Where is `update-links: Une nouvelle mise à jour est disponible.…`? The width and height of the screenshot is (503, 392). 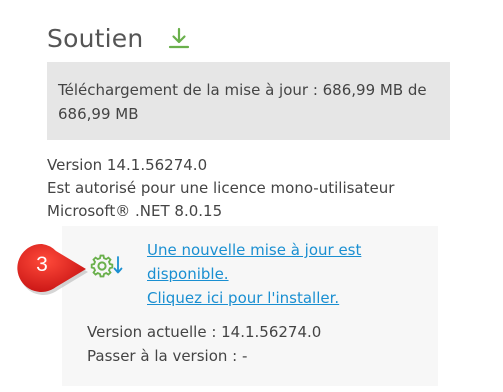
update-links: Une nouvelle mise à jour est disponible.… is located at coordinates (254, 274).